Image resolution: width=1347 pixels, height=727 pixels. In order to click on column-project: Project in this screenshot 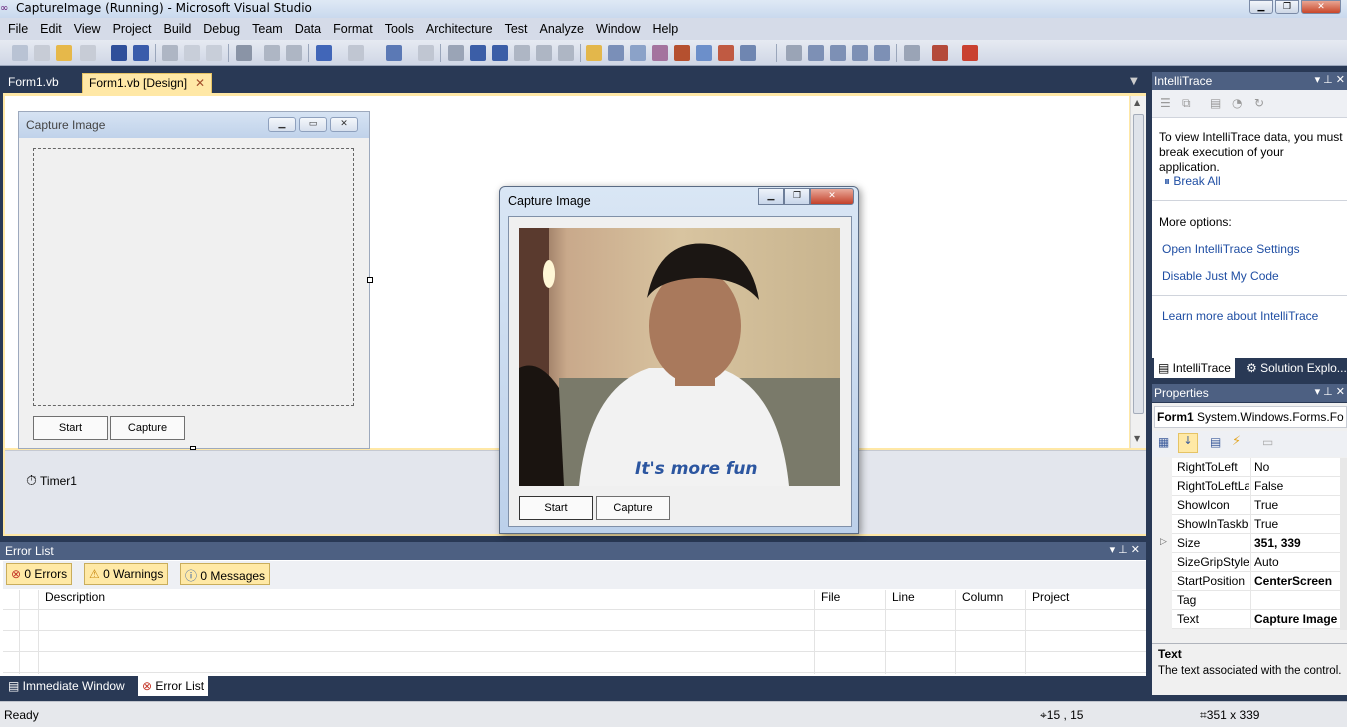, I will do `click(1050, 599)`.